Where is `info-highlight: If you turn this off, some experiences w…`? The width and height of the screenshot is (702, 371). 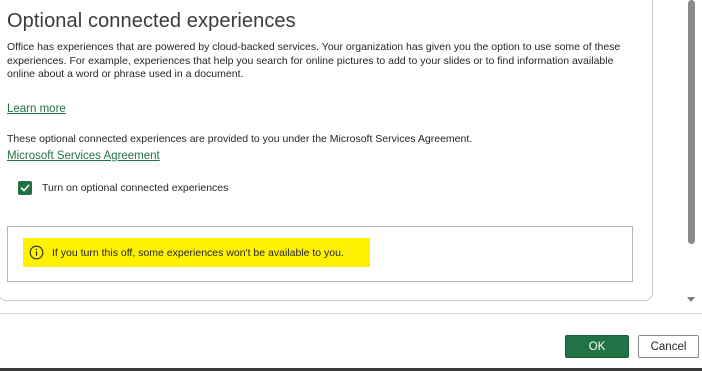 info-highlight: If you turn this off, some experiences w… is located at coordinates (196, 252).